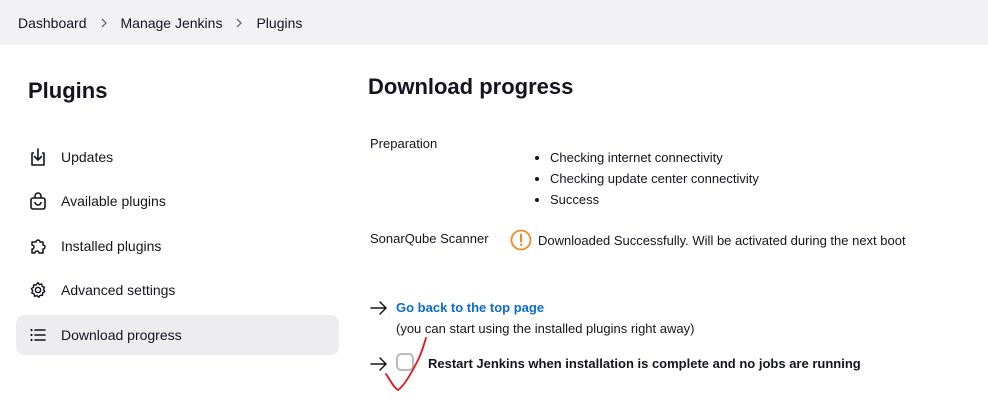 This screenshot has width=988, height=404. What do you see at coordinates (429, 238) in the screenshot?
I see `plugin-name: SonarQube Scanner` at bounding box center [429, 238].